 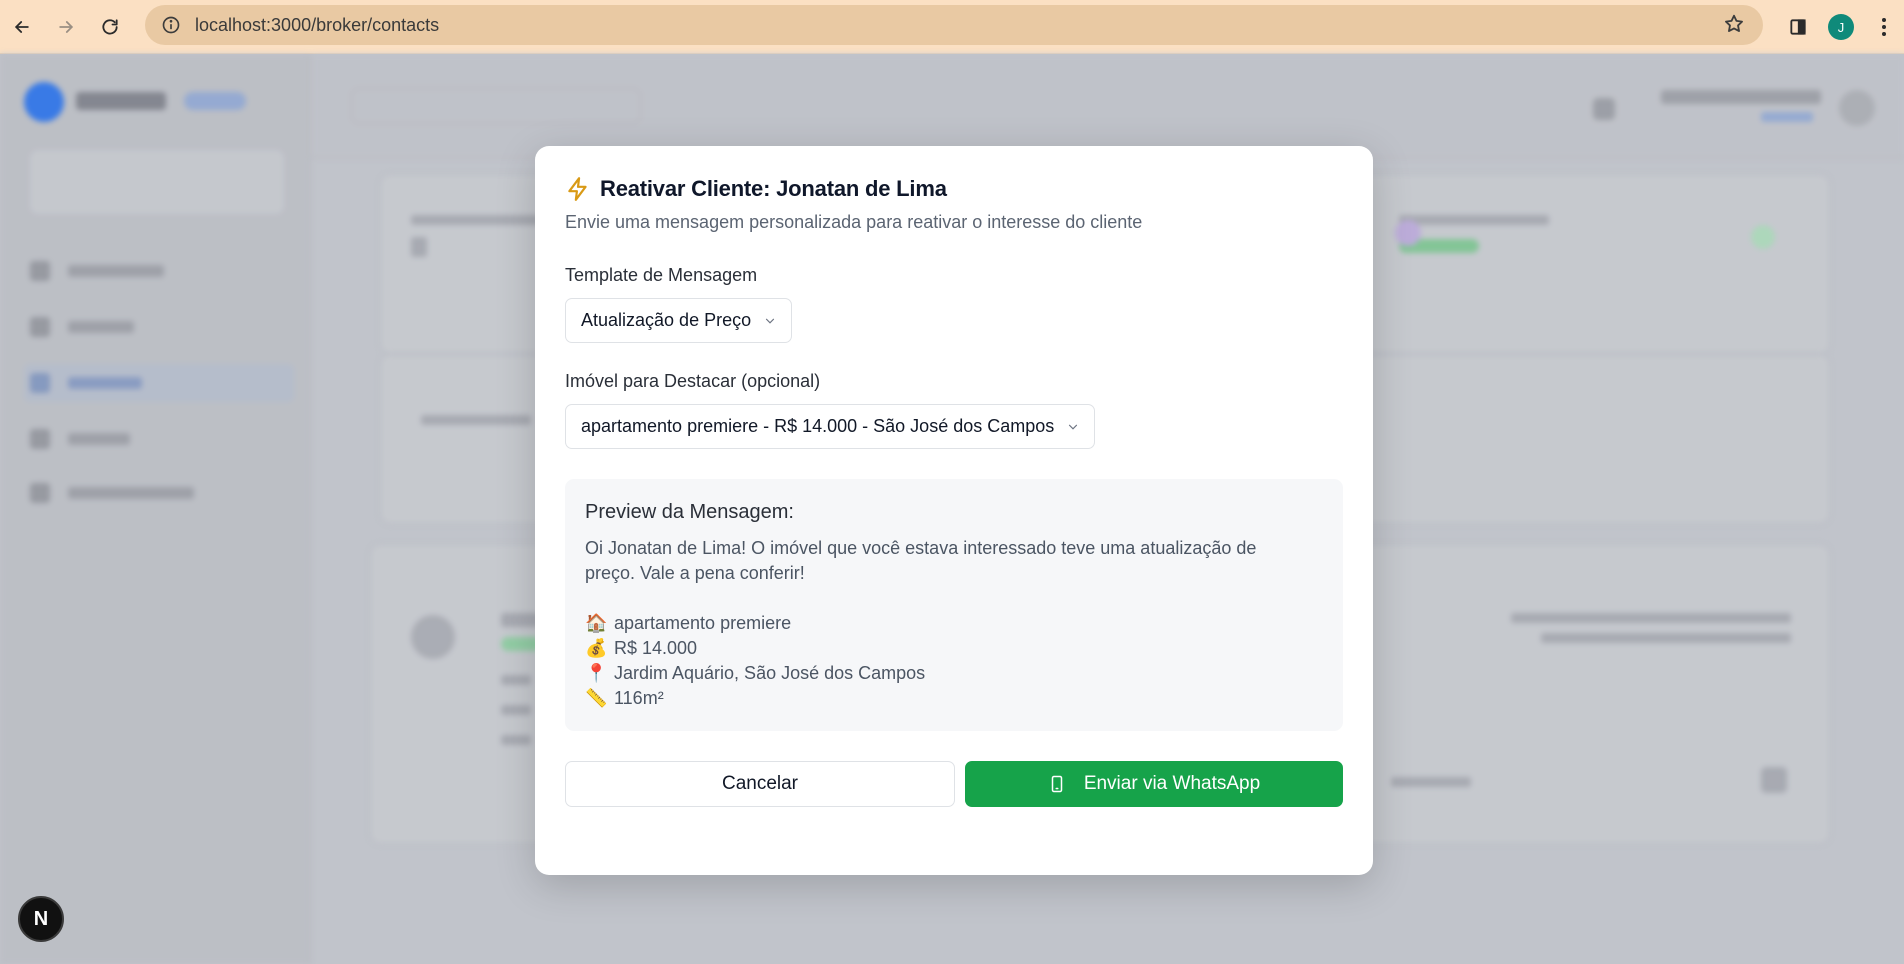 I want to click on send-whatsapp-button: Enviar via WhatsApp, so click(x=1154, y=784).